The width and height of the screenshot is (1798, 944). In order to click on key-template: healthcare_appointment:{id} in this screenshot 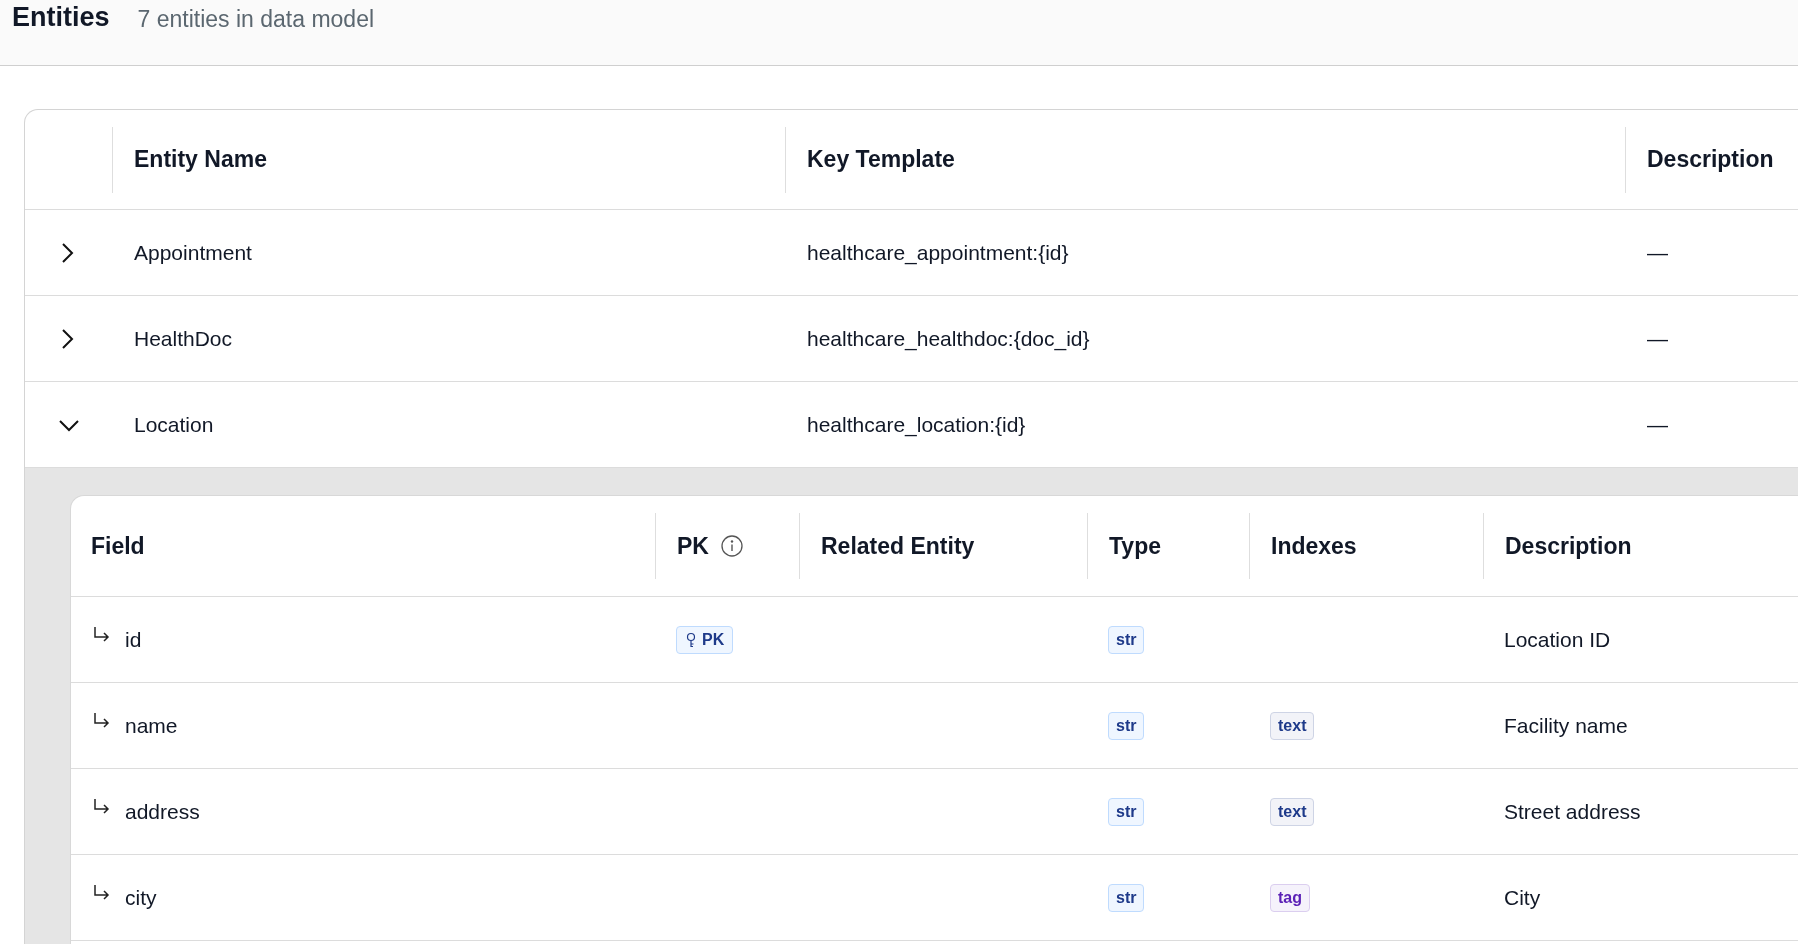, I will do `click(938, 252)`.